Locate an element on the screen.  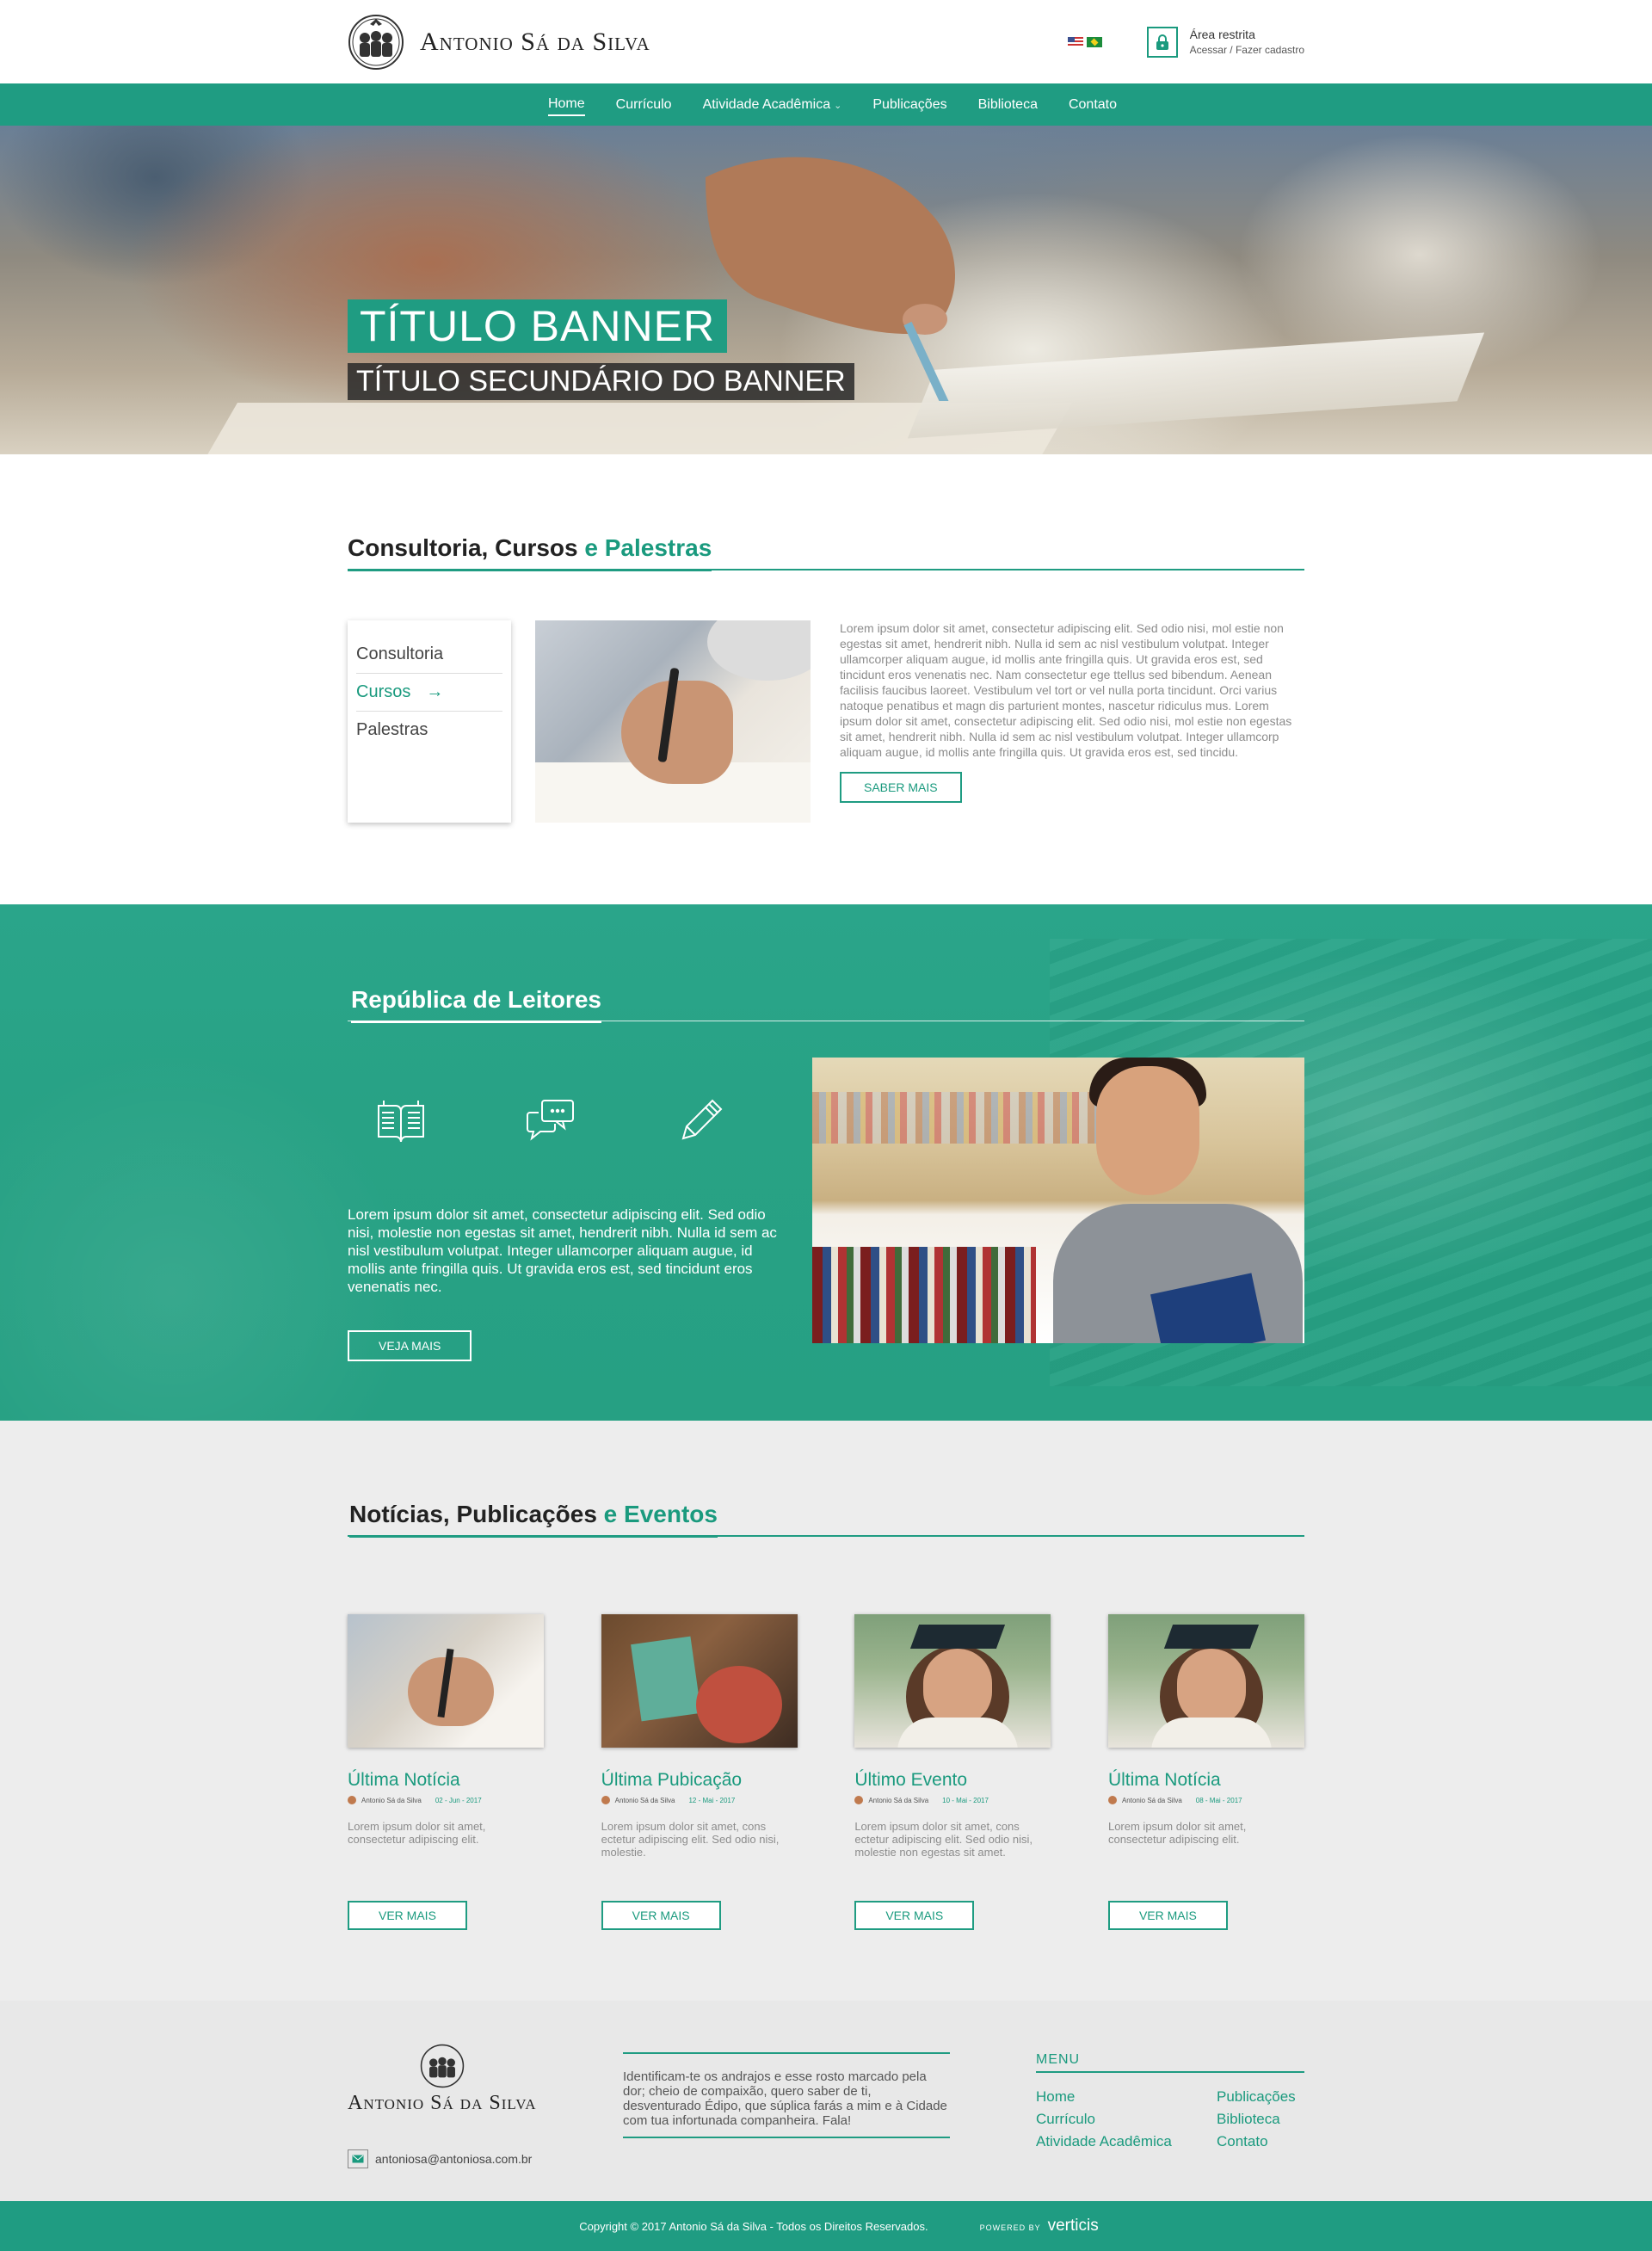
lock-icon is located at coordinates (1162, 42).